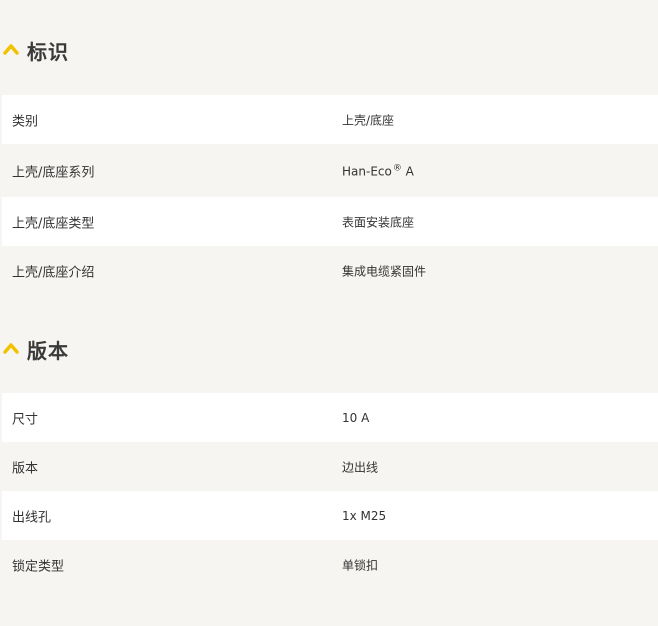 The width and height of the screenshot is (658, 626). I want to click on row-value: 边出线, so click(360, 467).